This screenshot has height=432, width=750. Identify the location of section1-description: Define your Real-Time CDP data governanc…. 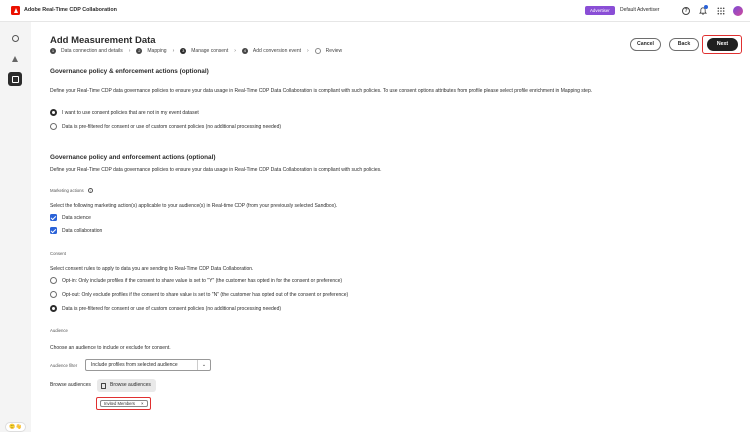
(321, 91).